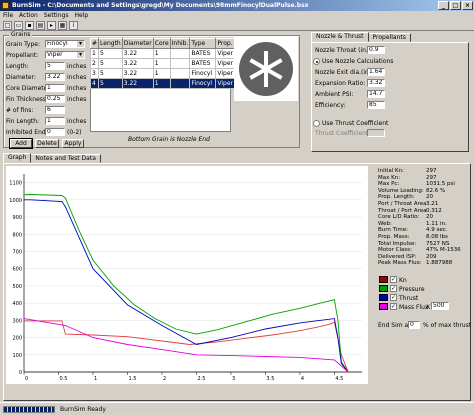 The width and height of the screenshot is (474, 415). Describe the element at coordinates (22, 55) in the screenshot. I see `propellant-label: Propellant:` at that location.